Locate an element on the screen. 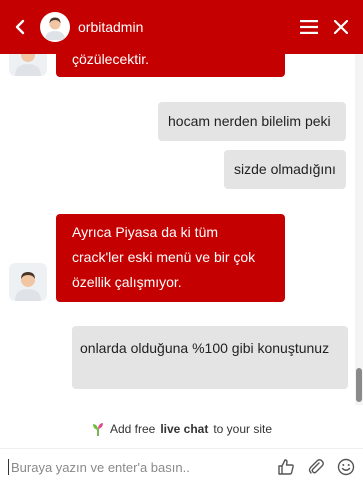 The image size is (363, 485). tawk-logo-icon is located at coordinates (97, 429).